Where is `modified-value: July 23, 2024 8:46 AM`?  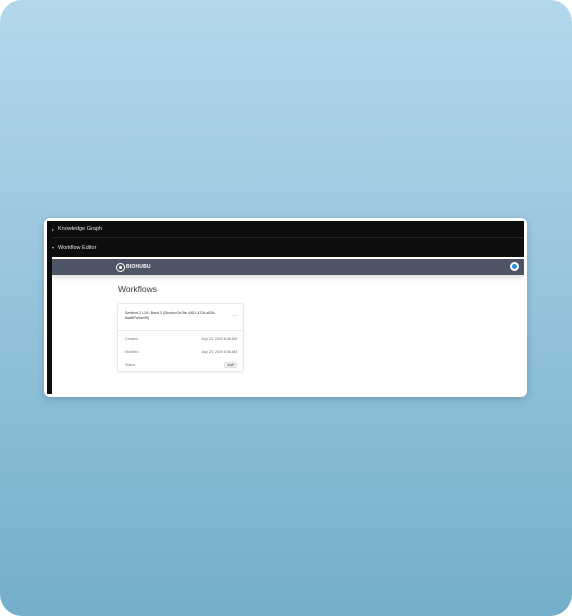
modified-value: July 23, 2024 8:46 AM is located at coordinates (219, 352).